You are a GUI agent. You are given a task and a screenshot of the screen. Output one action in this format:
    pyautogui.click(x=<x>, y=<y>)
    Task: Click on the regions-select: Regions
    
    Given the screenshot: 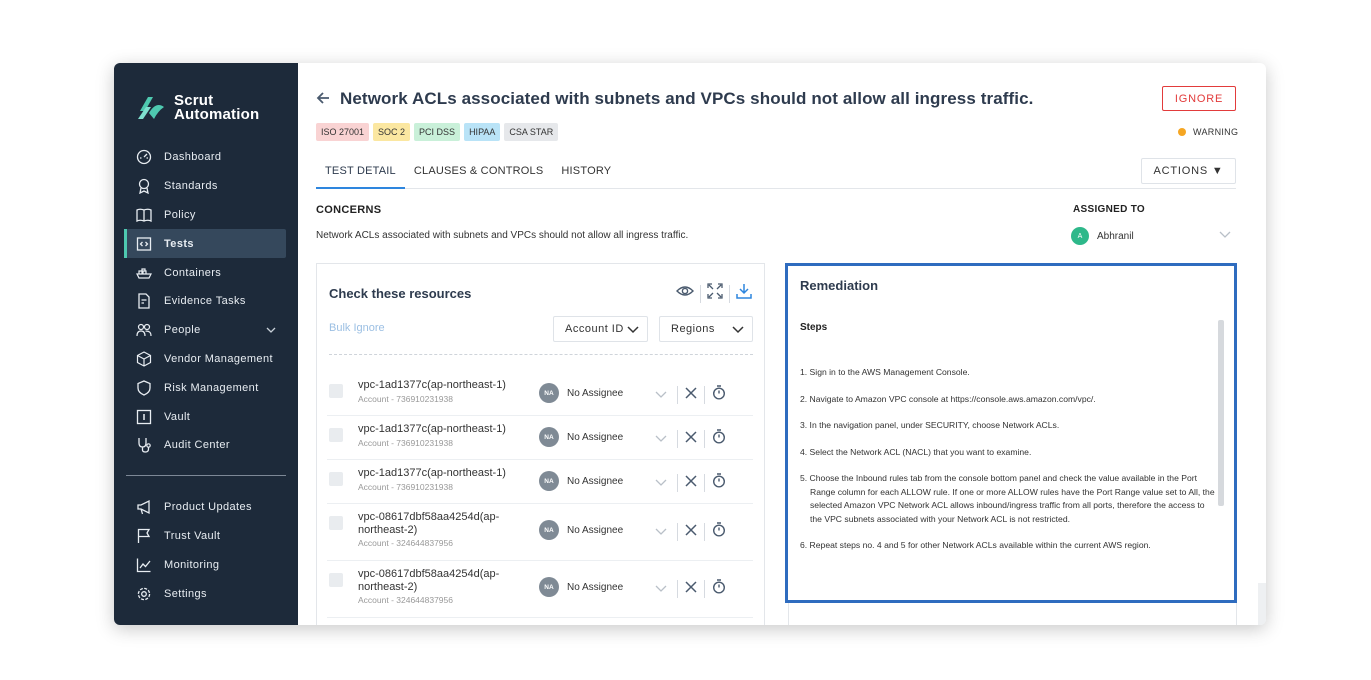 What is the action you would take?
    pyautogui.click(x=706, y=329)
    